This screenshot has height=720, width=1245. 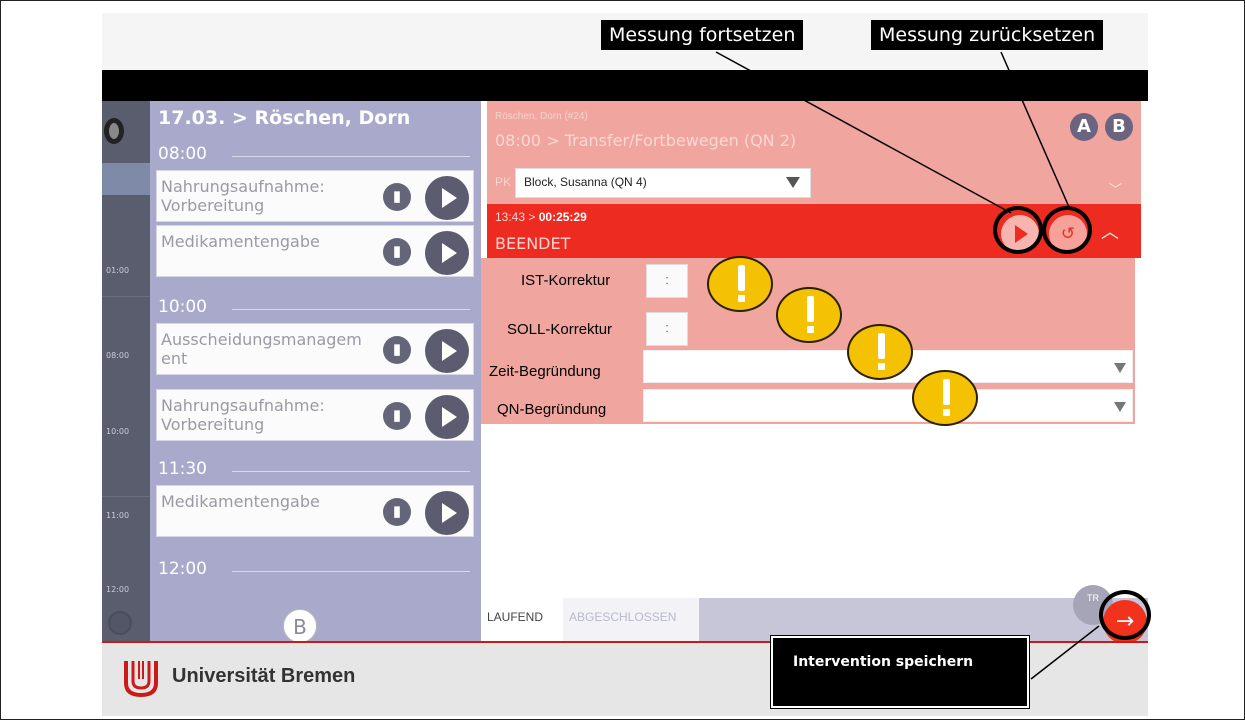 I want to click on callout-reset: Messung zurücksetzen, so click(x=987, y=35).